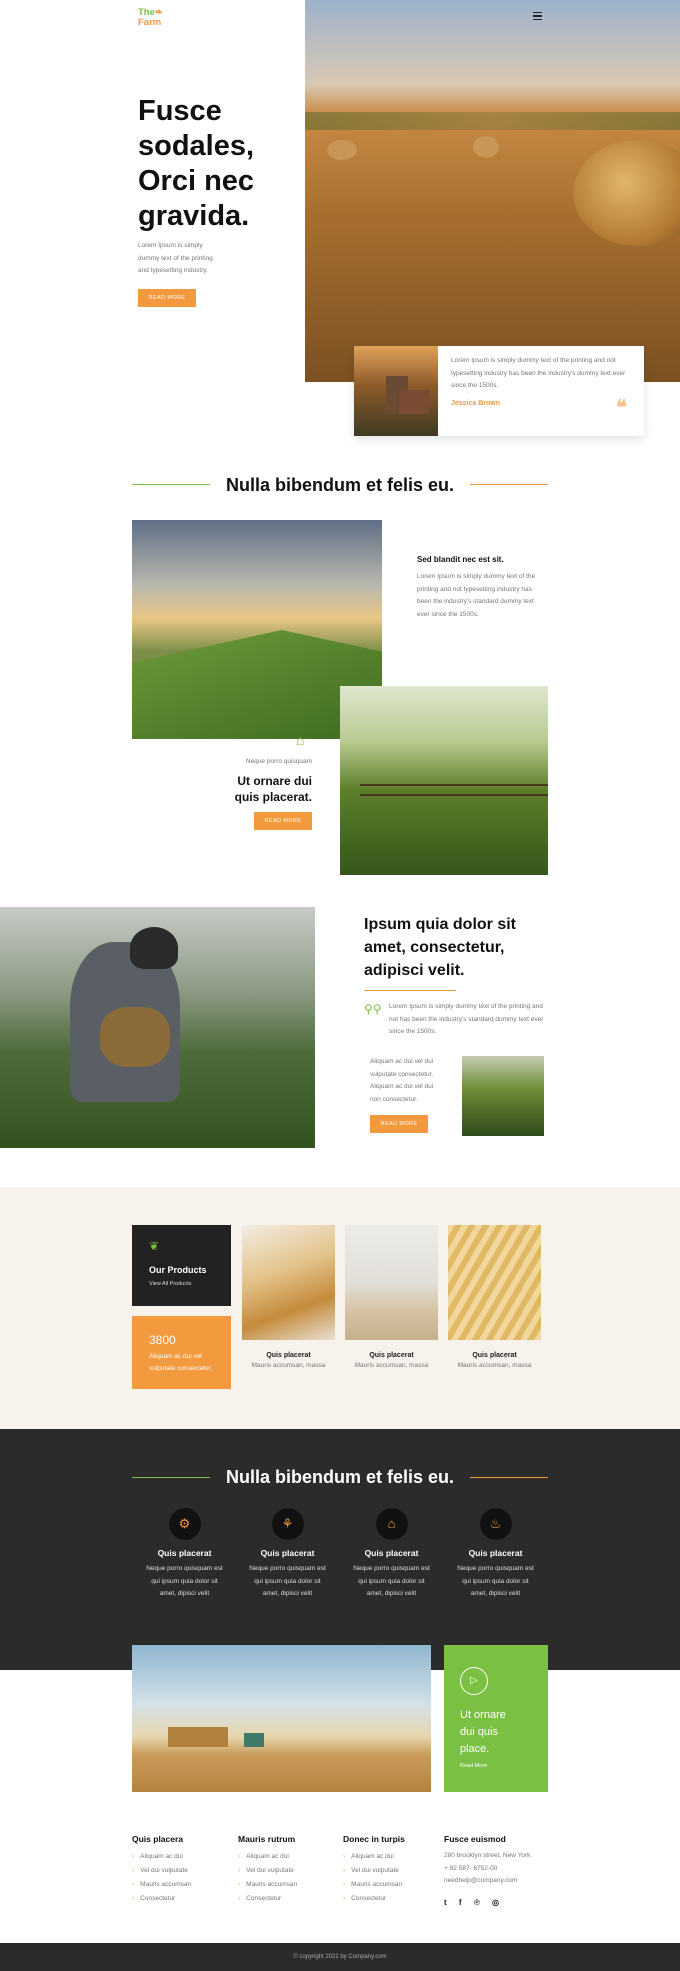 The image size is (680, 1971). I want to click on video-title: Ut ornare dui quis place., so click(483, 1732).